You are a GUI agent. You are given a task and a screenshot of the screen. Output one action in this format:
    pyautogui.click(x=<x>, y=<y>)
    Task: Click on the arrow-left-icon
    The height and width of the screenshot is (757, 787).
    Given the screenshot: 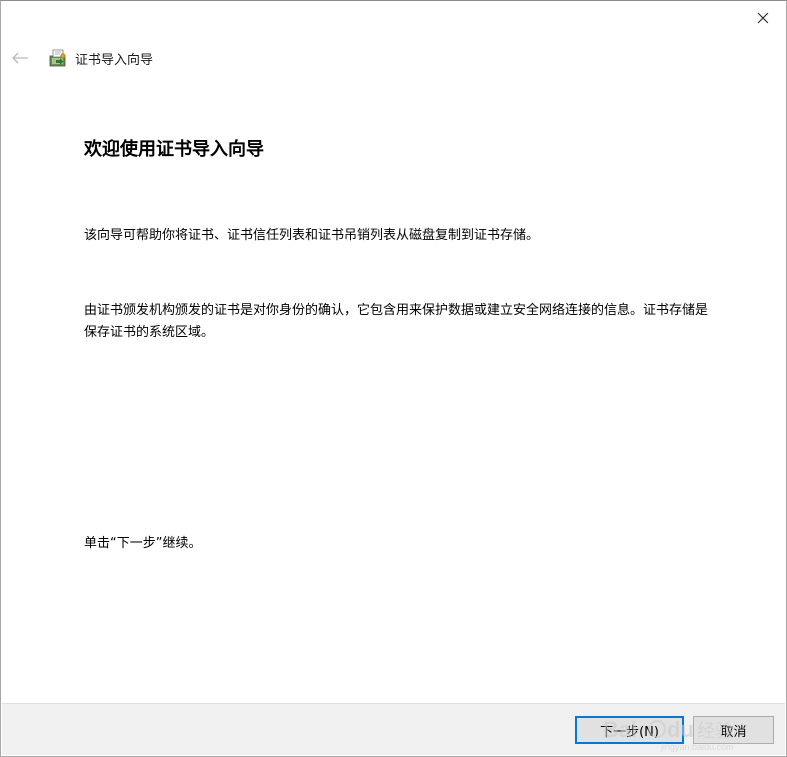 What is the action you would take?
    pyautogui.click(x=20, y=58)
    